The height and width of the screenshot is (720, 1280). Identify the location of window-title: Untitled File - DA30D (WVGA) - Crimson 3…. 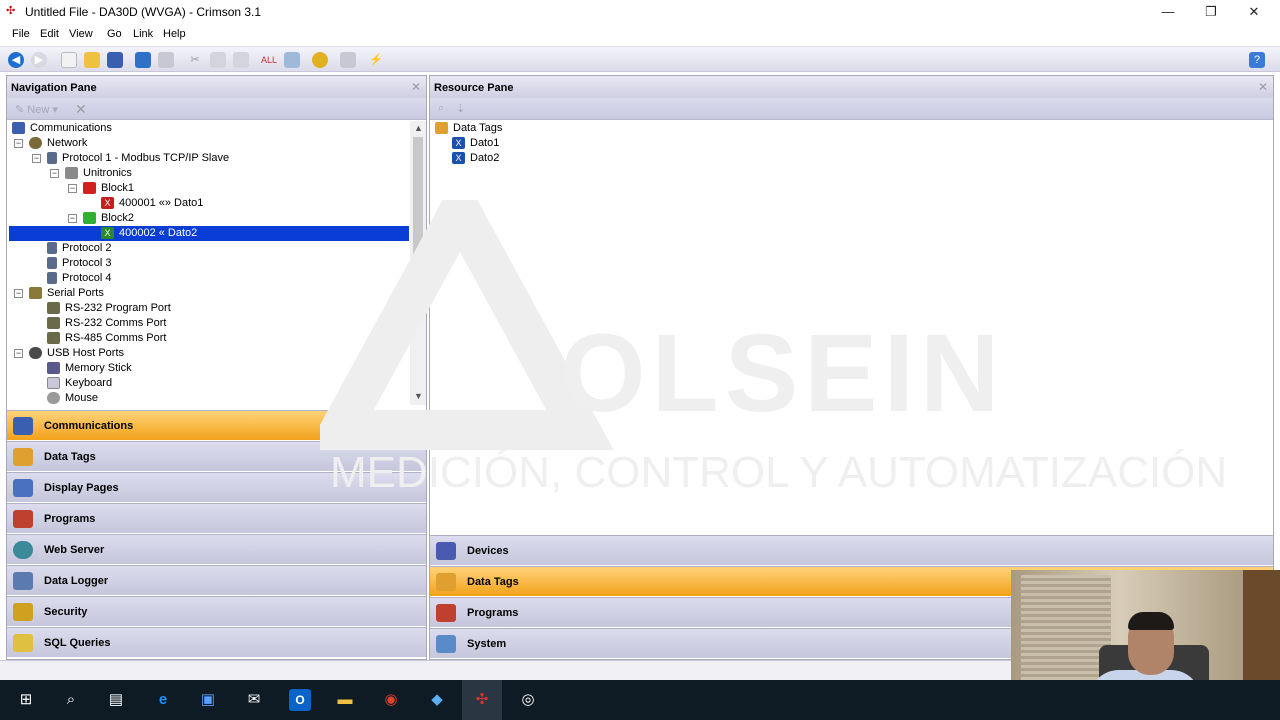
(143, 12).